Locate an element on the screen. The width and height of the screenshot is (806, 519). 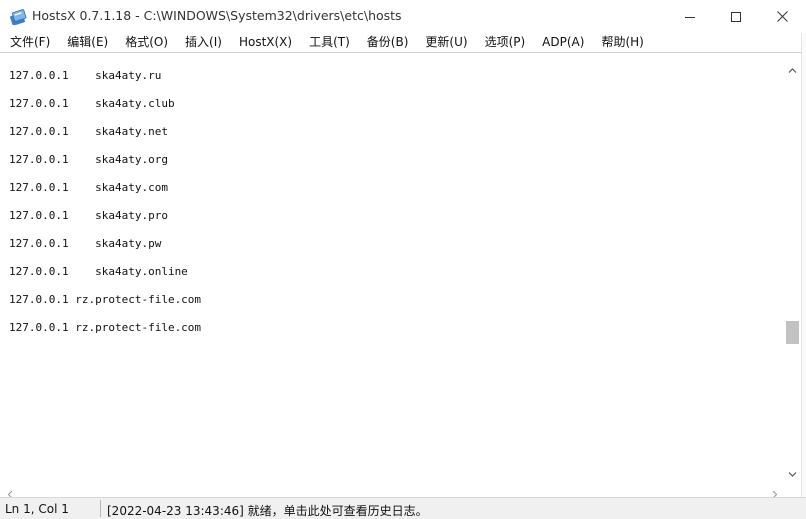
minimize-icon is located at coordinates (690, 17).